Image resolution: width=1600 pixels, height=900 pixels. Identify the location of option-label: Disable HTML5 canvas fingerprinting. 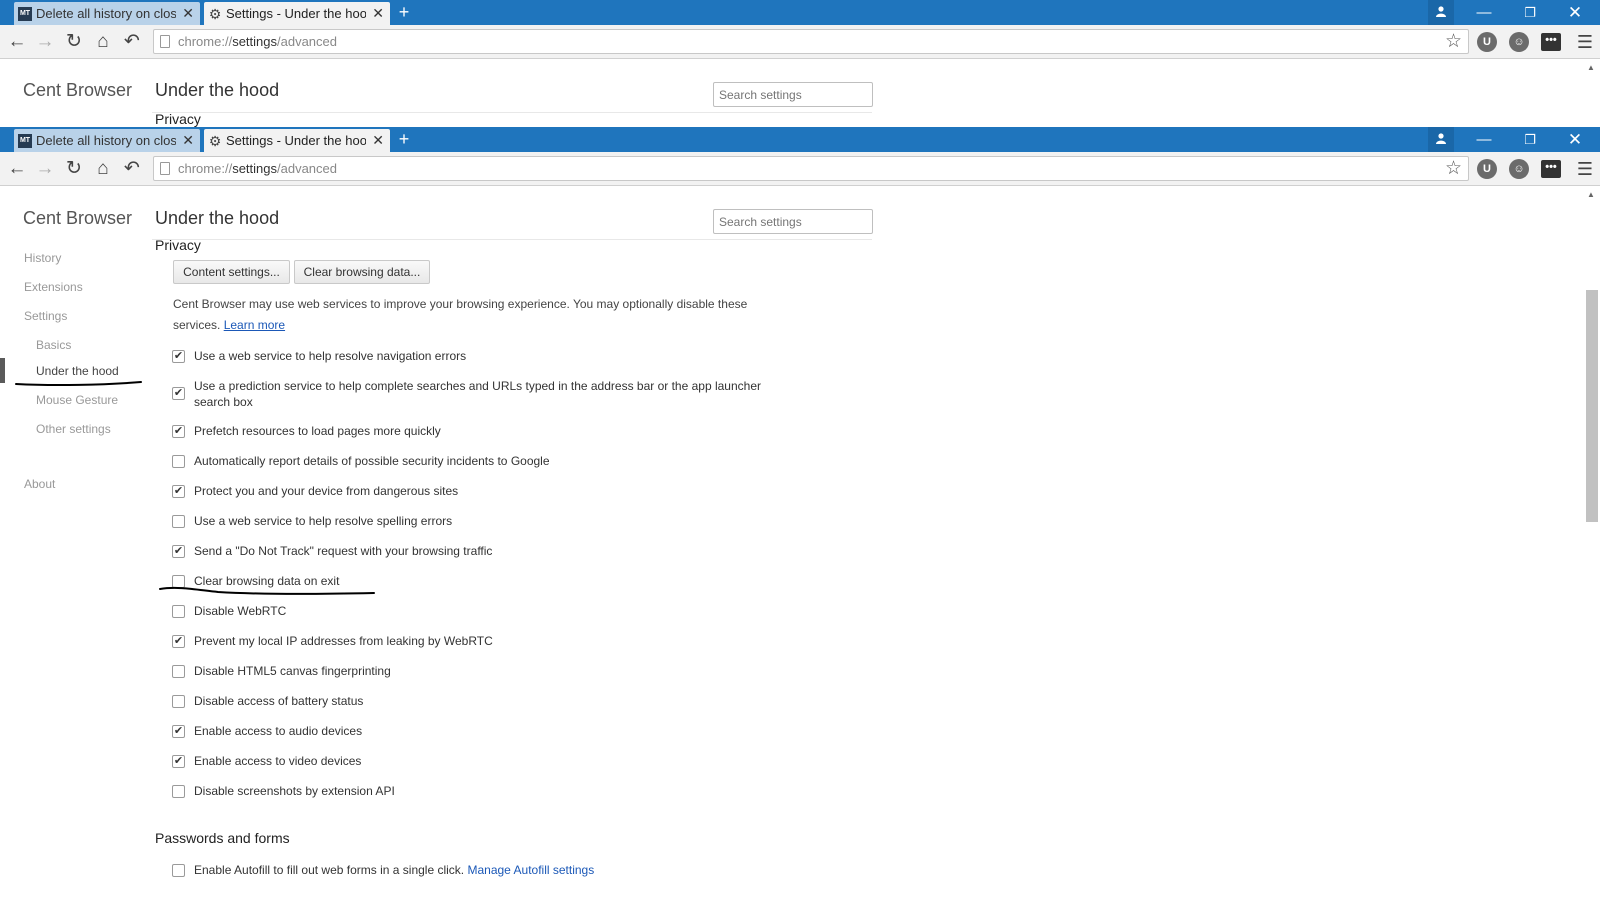
(292, 671).